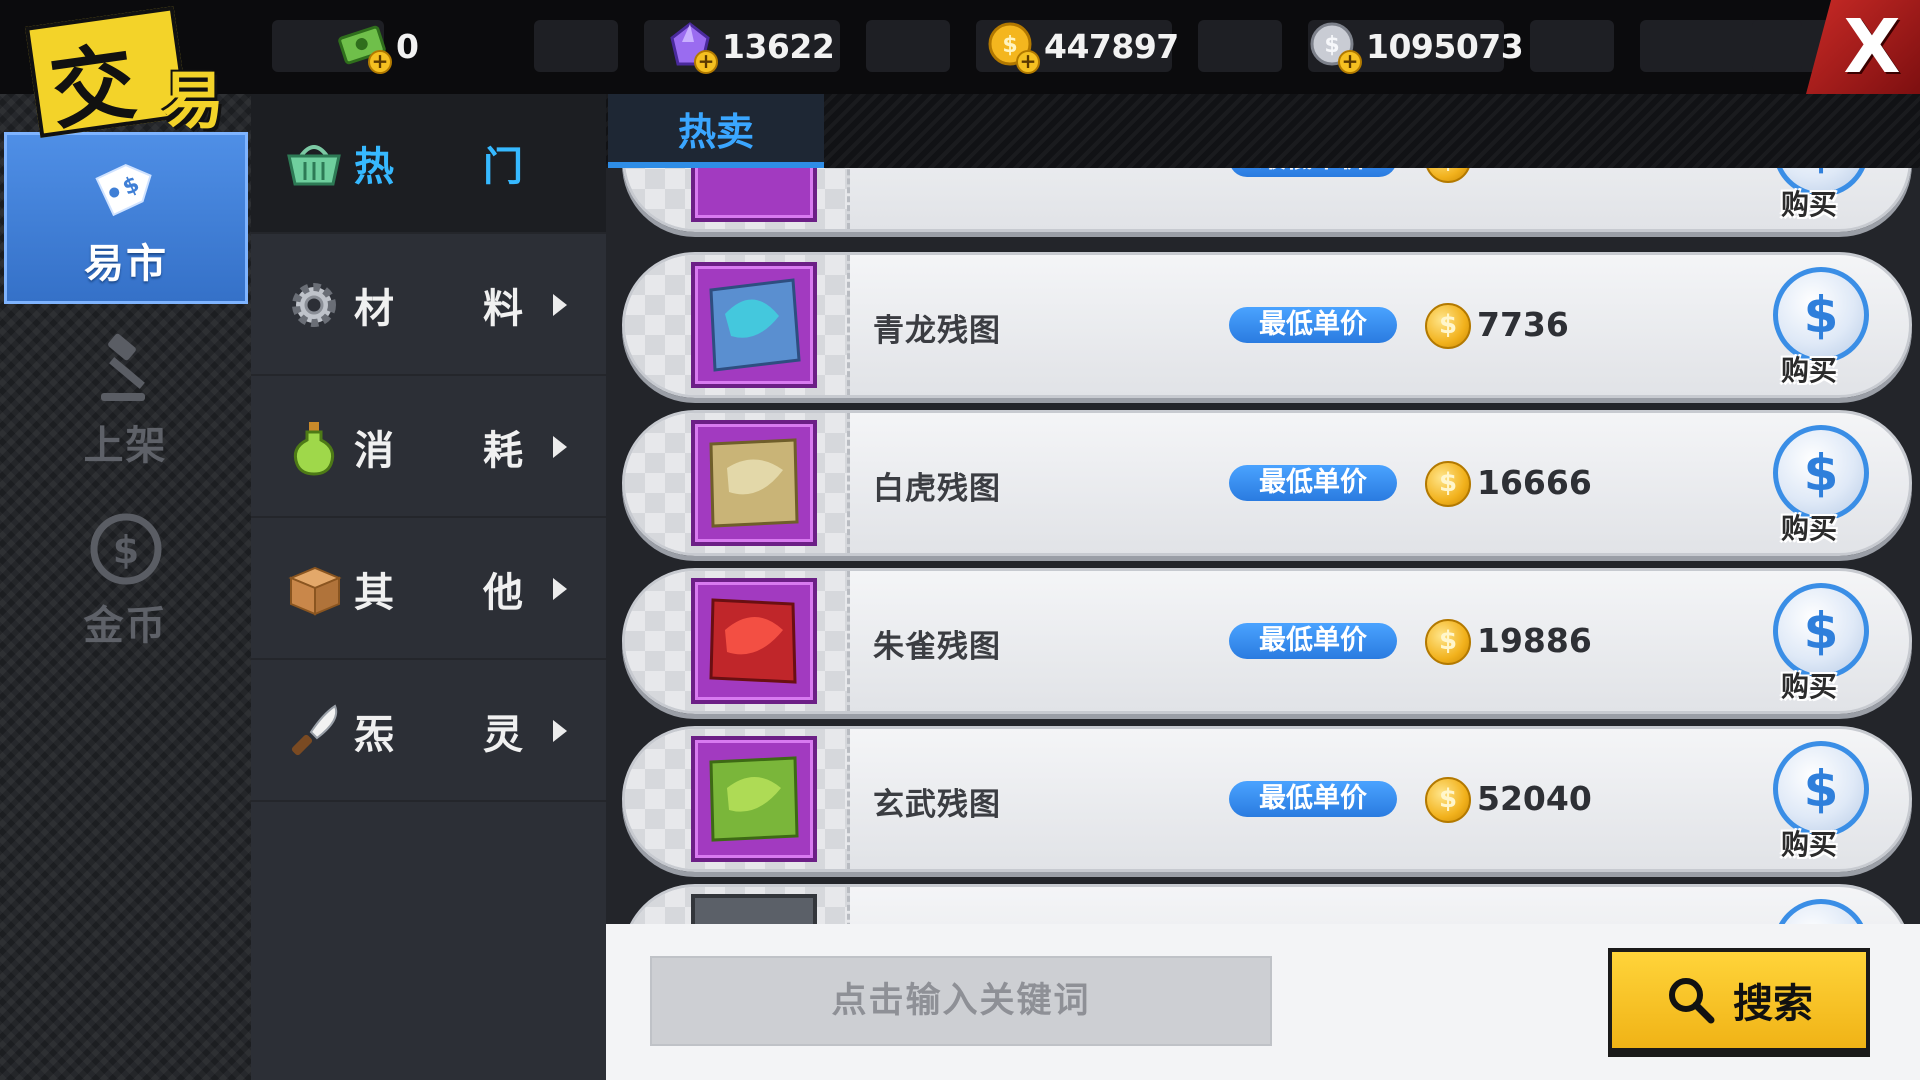 This screenshot has height=1080, width=1920. What do you see at coordinates (1534, 640) in the screenshot?
I see `item-price: 19886` at bounding box center [1534, 640].